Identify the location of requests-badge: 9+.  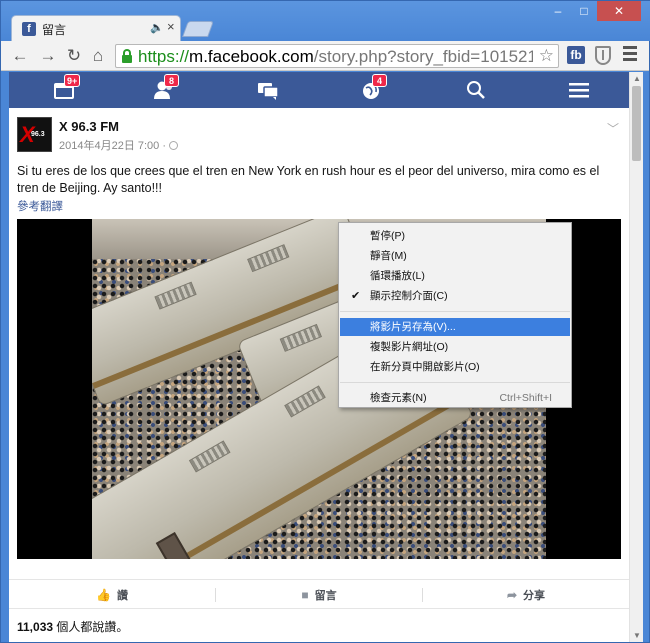
(72, 80).